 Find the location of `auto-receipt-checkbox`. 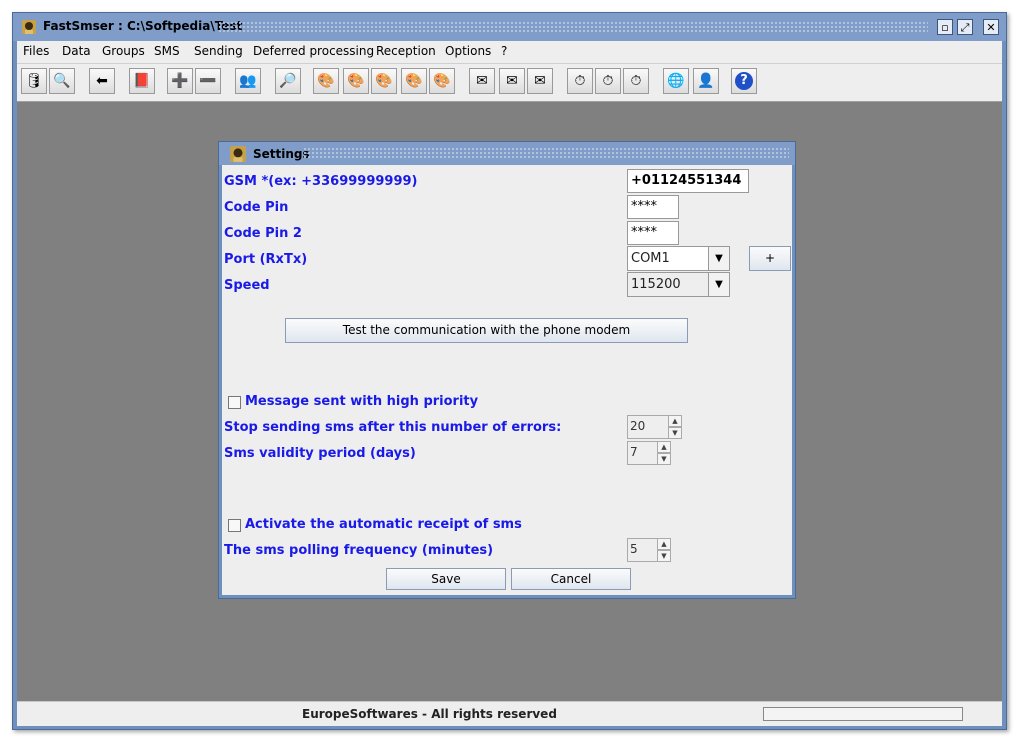

auto-receipt-checkbox is located at coordinates (234, 525).